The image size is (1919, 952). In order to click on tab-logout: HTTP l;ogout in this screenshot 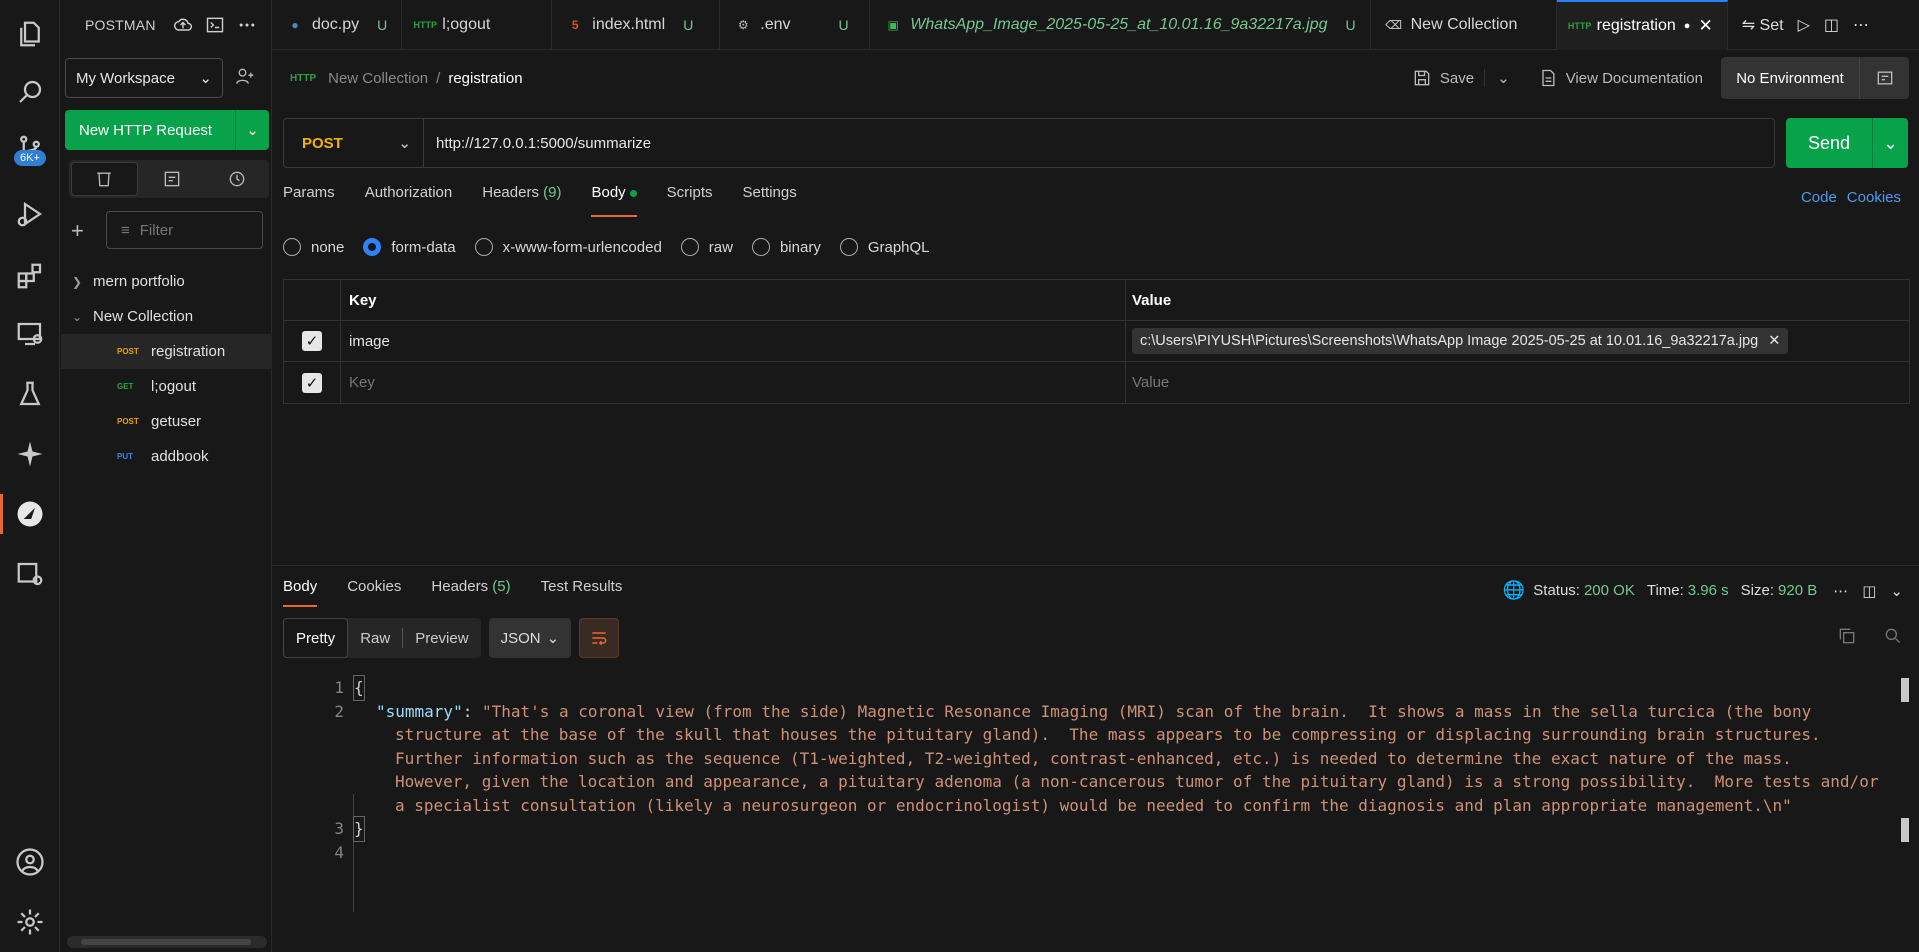, I will do `click(477, 25)`.